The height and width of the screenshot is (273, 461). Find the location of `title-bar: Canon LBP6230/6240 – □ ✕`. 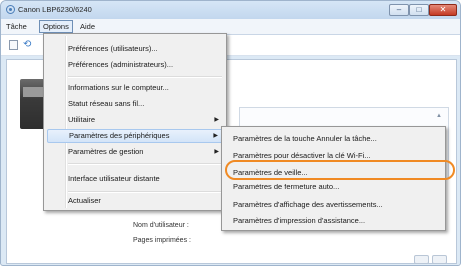

title-bar: Canon LBP6230/6240 – □ ✕ is located at coordinates (230, 10).